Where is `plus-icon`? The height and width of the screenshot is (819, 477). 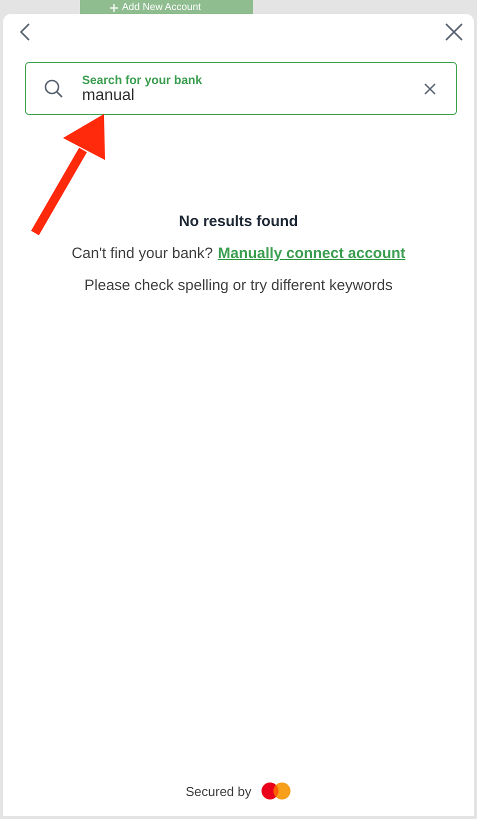 plus-icon is located at coordinates (114, 8).